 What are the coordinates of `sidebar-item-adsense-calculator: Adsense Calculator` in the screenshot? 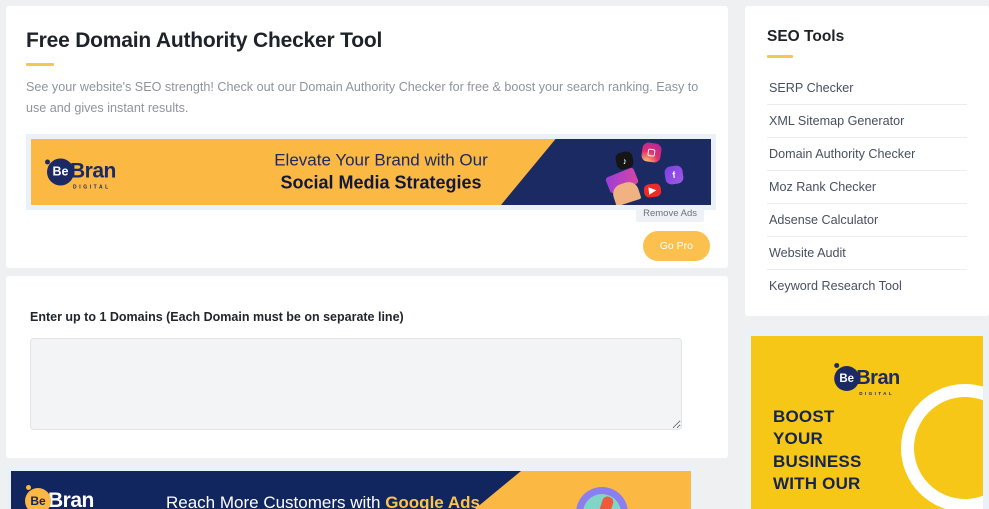 It's located at (867, 220).